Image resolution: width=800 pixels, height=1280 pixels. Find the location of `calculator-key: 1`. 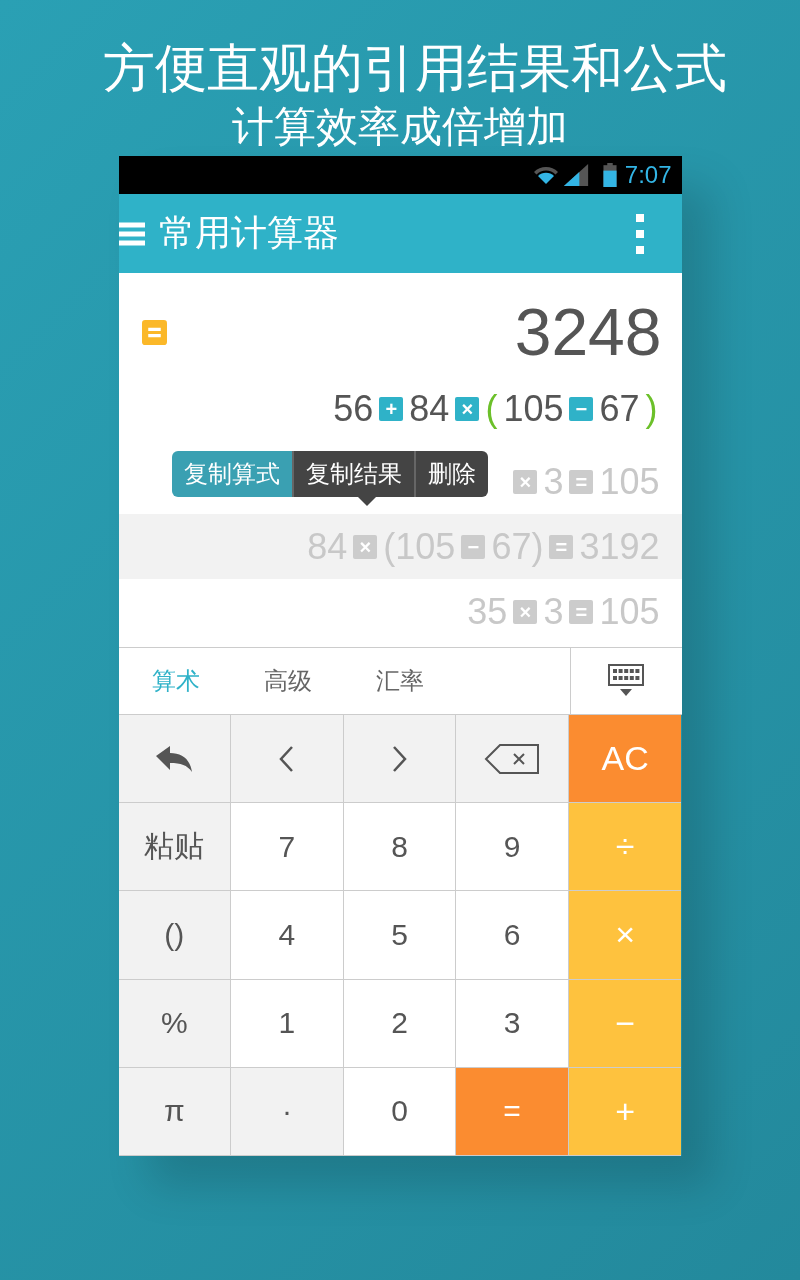

calculator-key: 1 is located at coordinates (287, 1023).